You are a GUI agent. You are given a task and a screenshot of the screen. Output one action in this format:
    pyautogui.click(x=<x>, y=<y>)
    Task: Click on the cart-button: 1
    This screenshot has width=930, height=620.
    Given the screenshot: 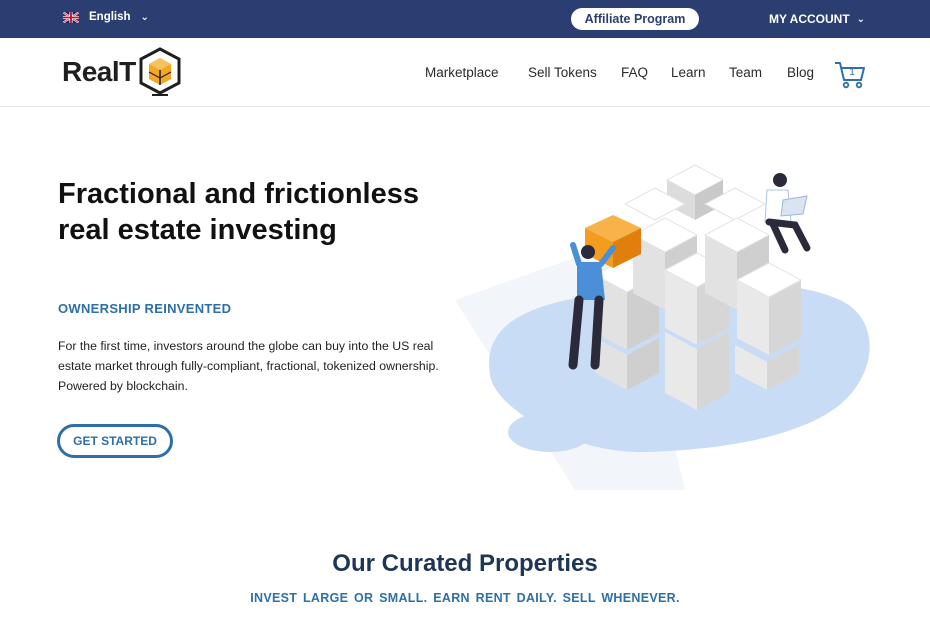 What is the action you would take?
    pyautogui.click(x=850, y=77)
    